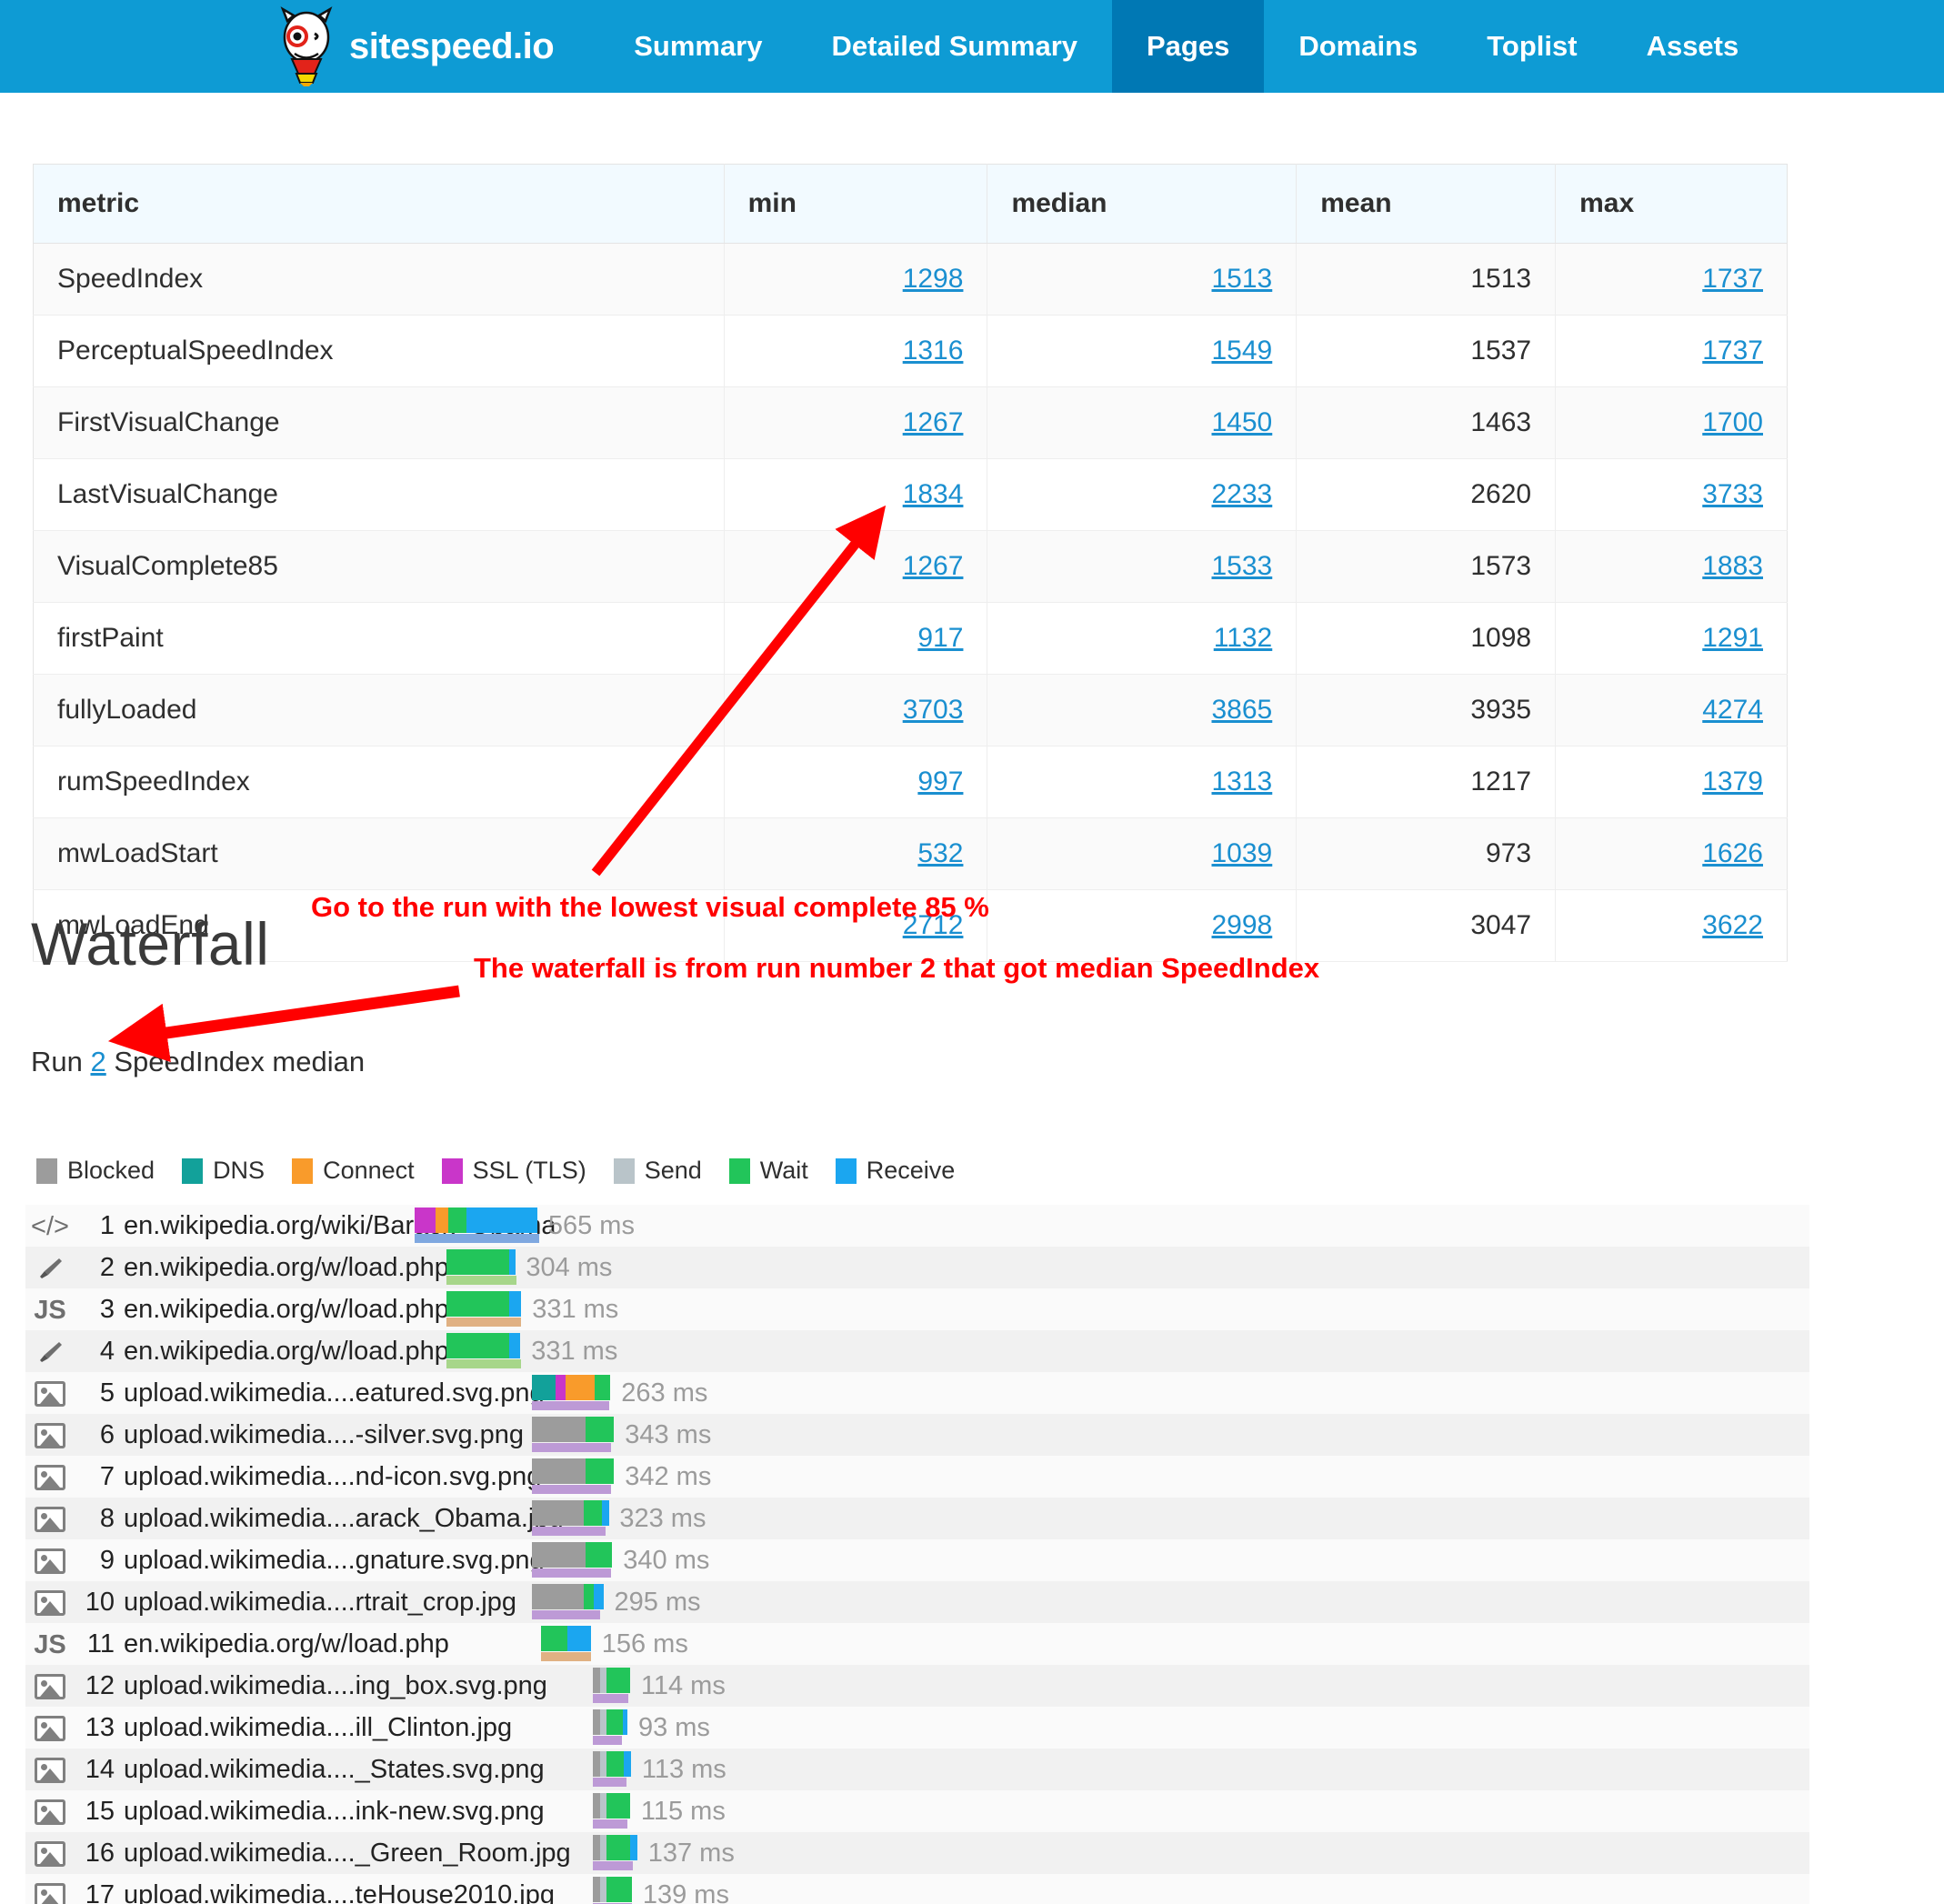 The width and height of the screenshot is (1944, 1904). I want to click on nav-item-domains: Domains, so click(1358, 46).